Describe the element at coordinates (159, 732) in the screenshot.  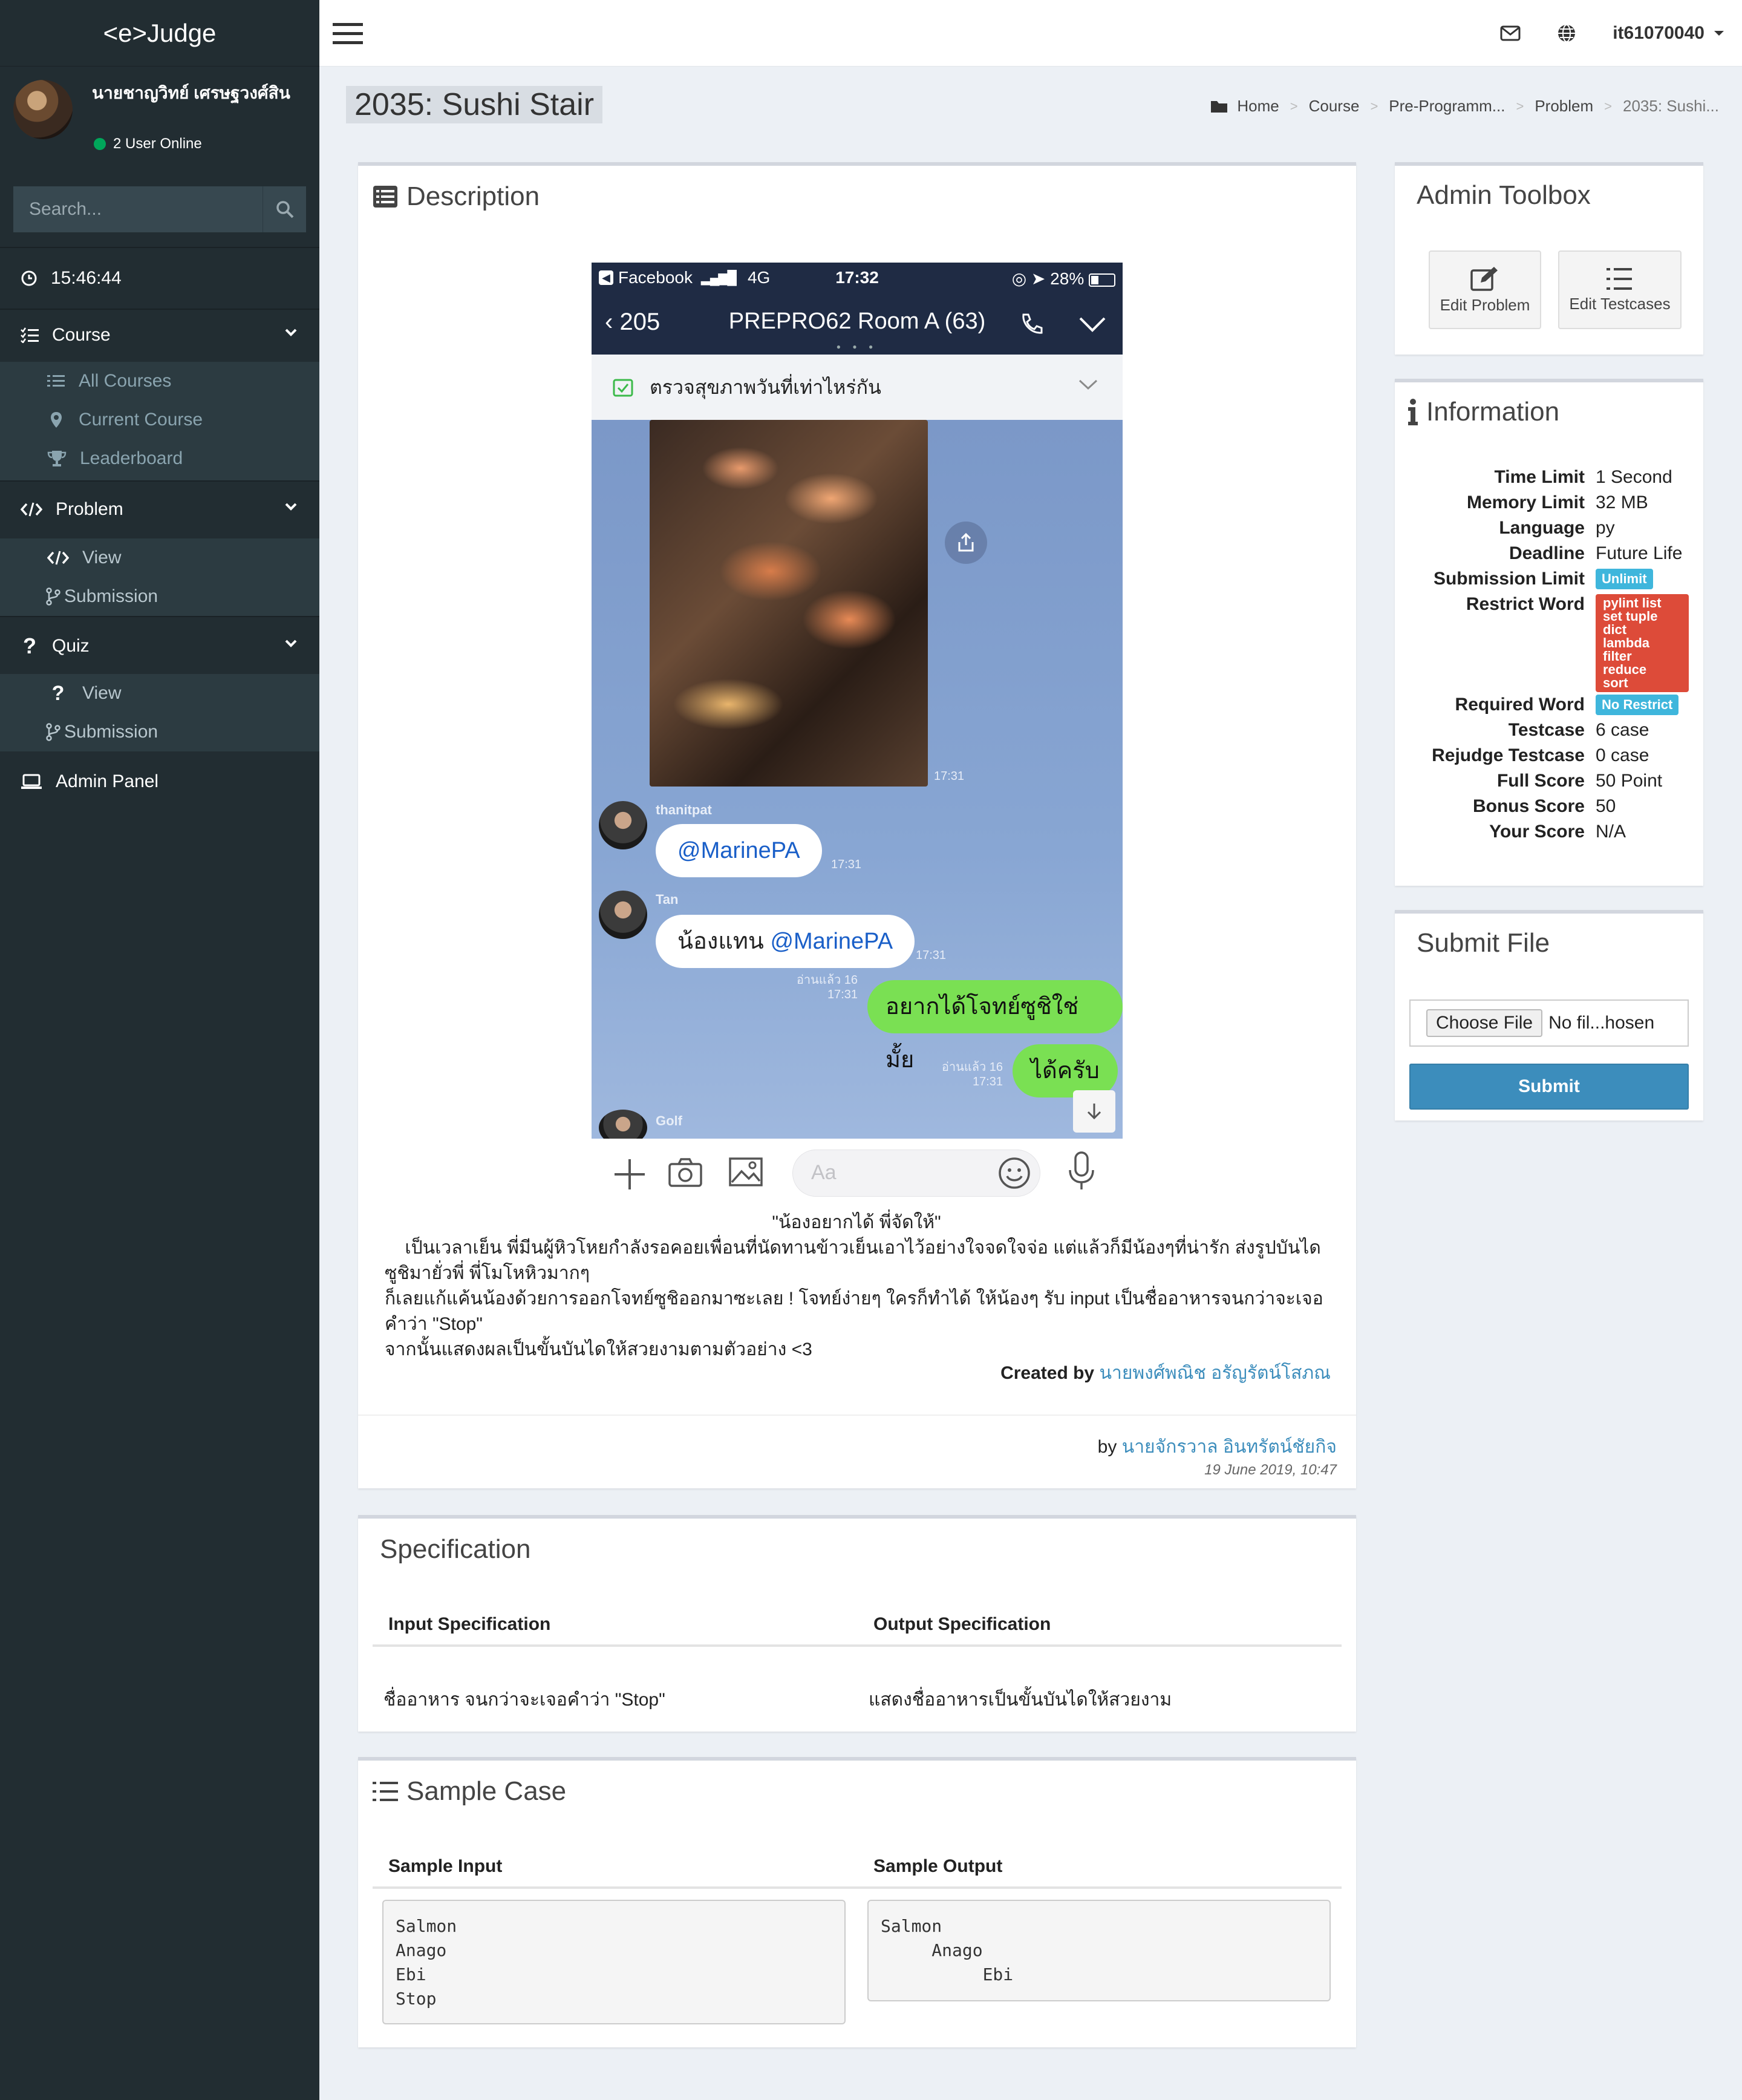
I see `sidebar-item-quiz-submission: Submission` at that location.